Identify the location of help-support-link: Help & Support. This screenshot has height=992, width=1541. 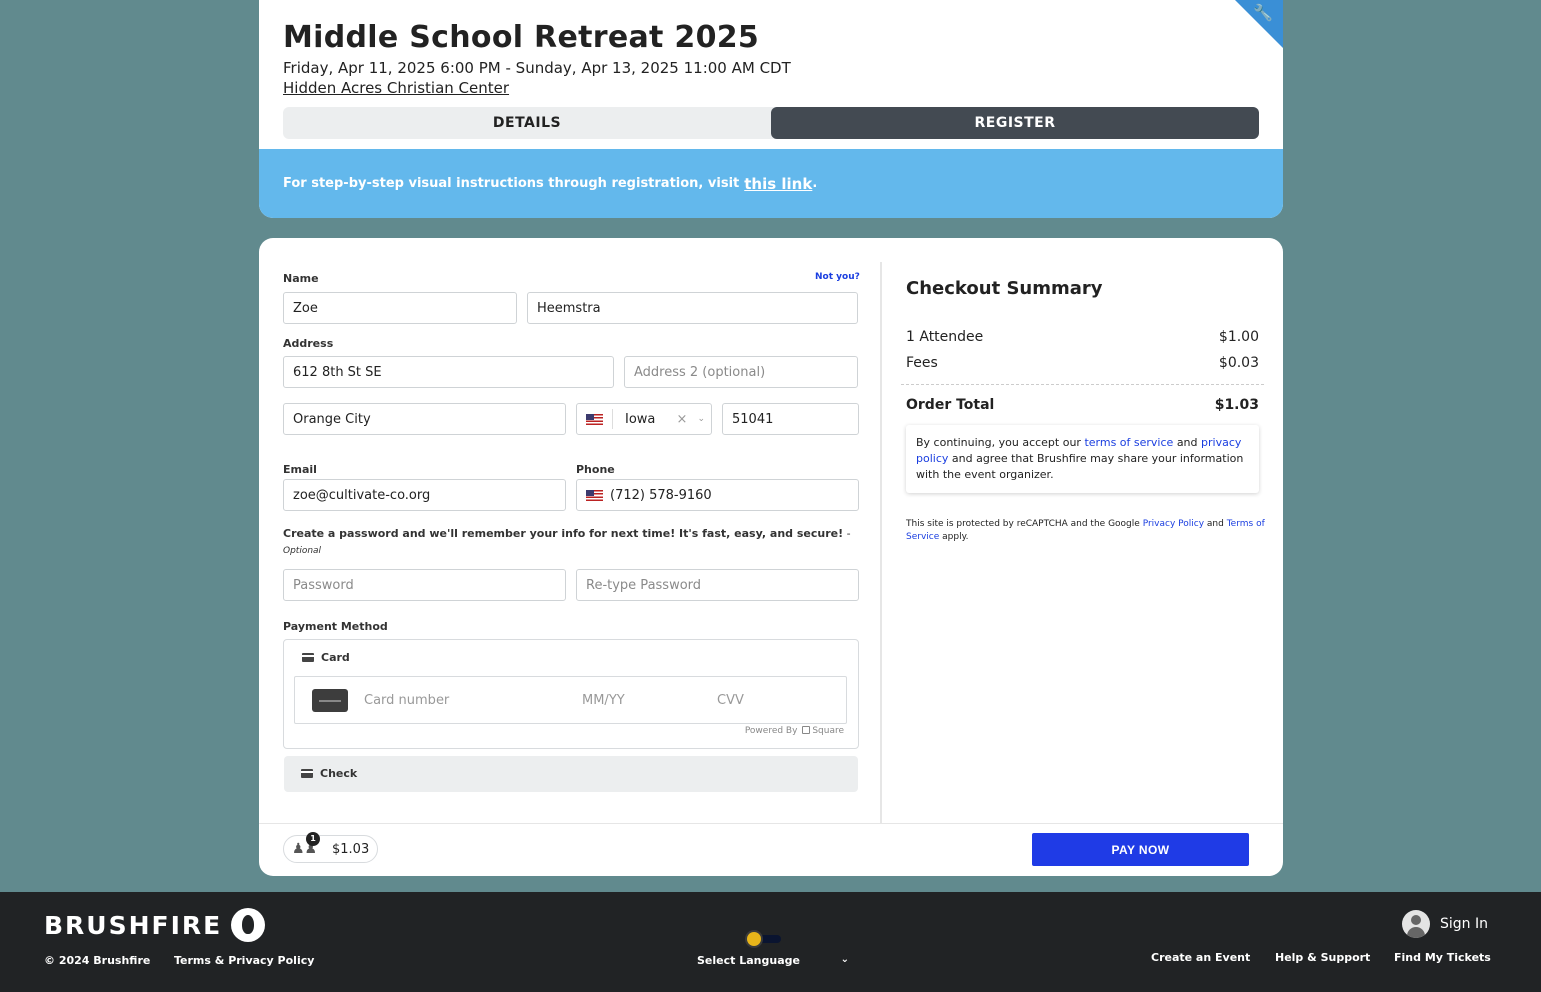
(1322, 957).